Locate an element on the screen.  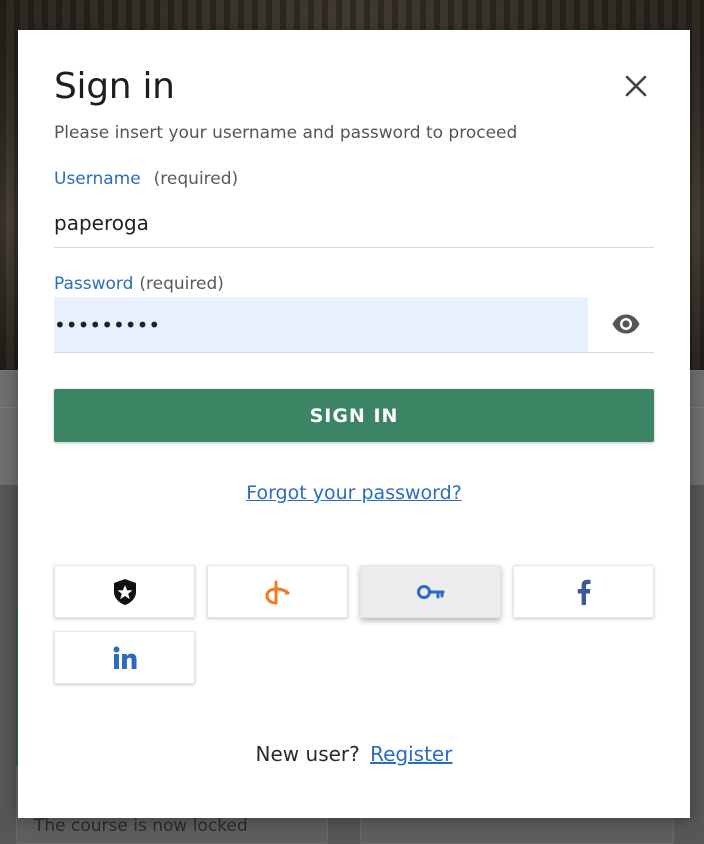
linkedin-login-button is located at coordinates (124, 657).